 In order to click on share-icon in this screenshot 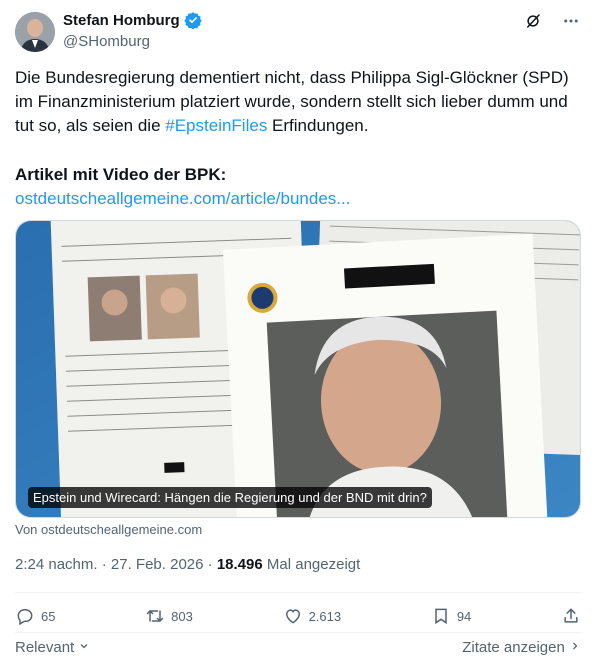, I will do `click(571, 615)`.